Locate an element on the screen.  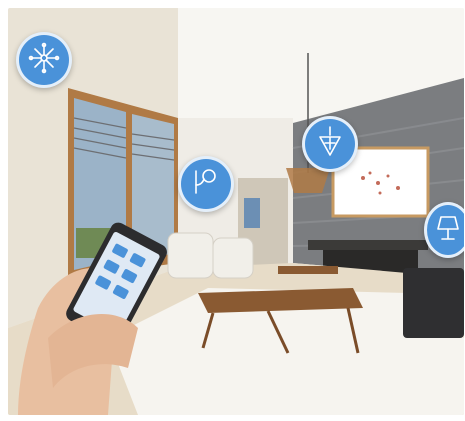
pendant-lamp-hotspot is located at coordinates (330, 144).